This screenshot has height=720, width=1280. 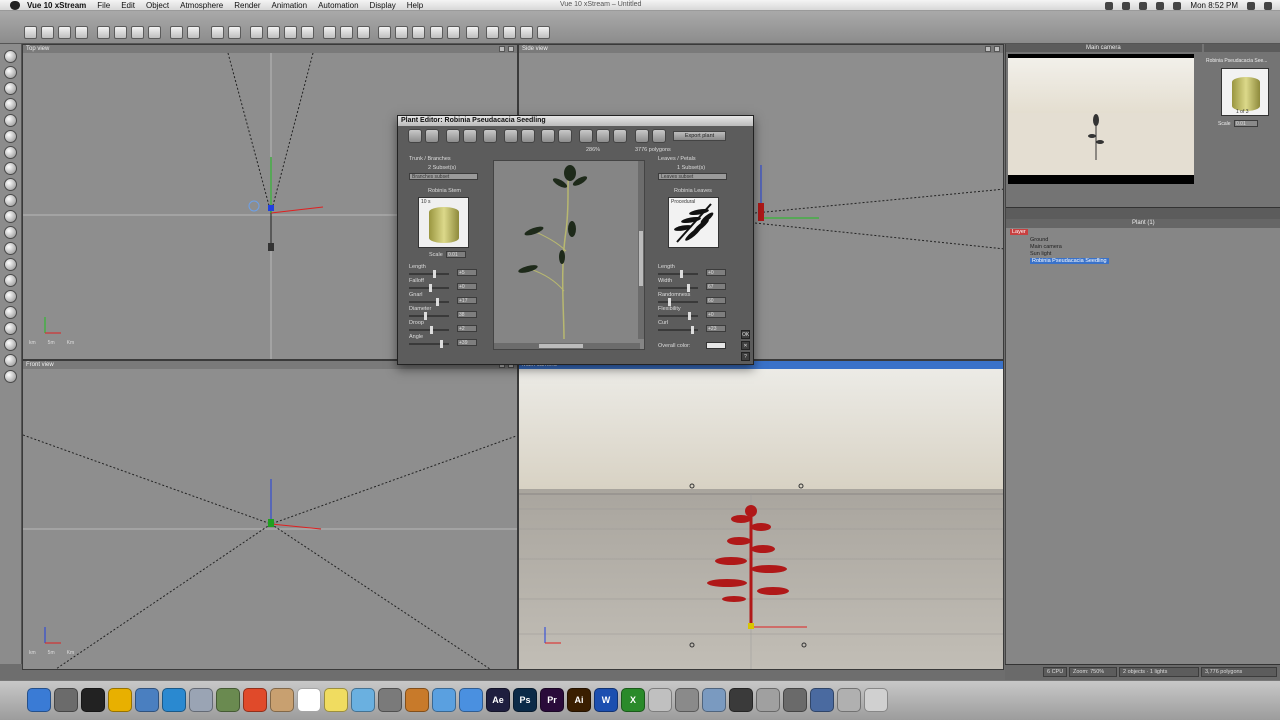 What do you see at coordinates (659, 136) in the screenshot?
I see `pe-tool-double-icon` at bounding box center [659, 136].